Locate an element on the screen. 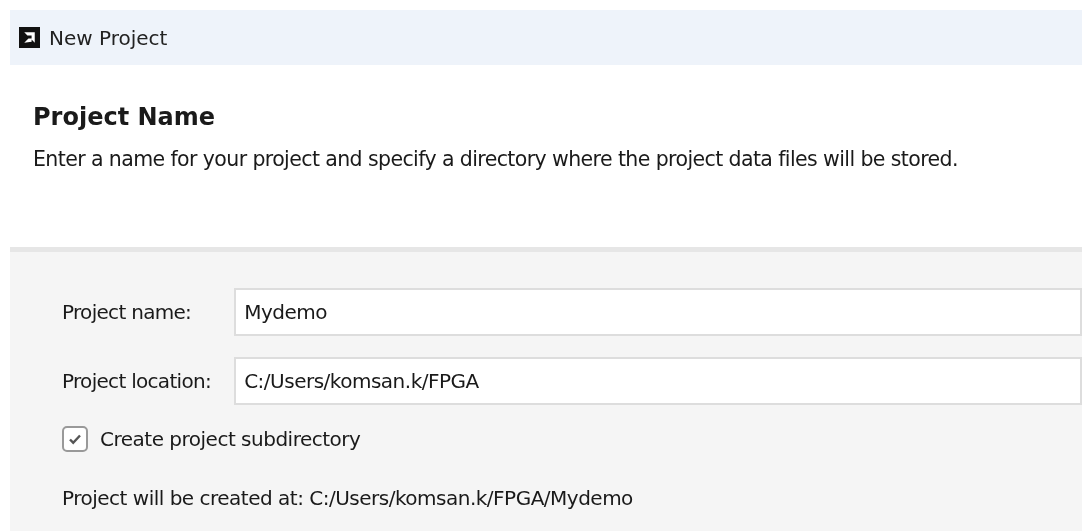 Image resolution: width=1082 pixels, height=531 pixels. result-text: Project will be created at: C:/Users/komsan.k/FPGA/Mydemo is located at coordinates (348, 498).